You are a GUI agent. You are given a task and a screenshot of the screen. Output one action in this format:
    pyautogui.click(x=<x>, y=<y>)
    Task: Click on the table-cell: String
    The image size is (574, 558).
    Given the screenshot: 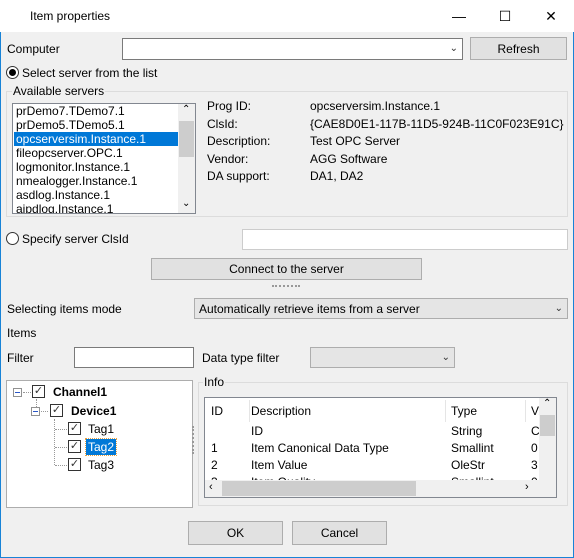 What is the action you would take?
    pyautogui.click(x=467, y=431)
    